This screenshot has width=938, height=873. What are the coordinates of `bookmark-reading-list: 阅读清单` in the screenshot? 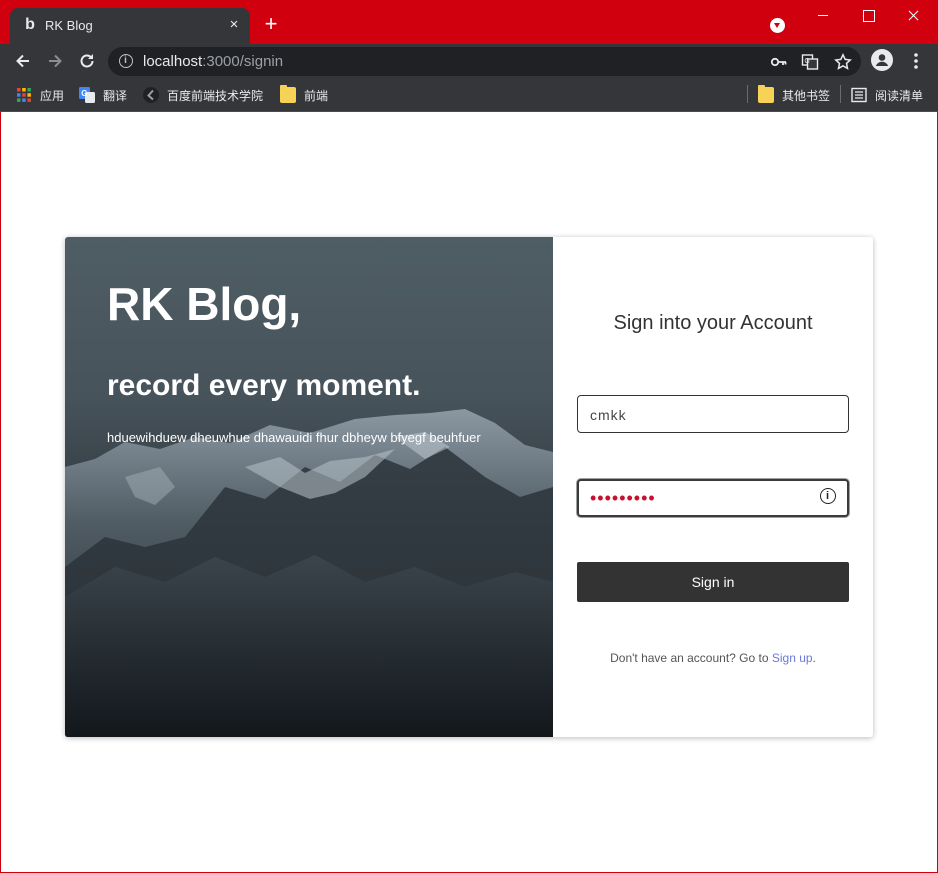 It's located at (887, 95).